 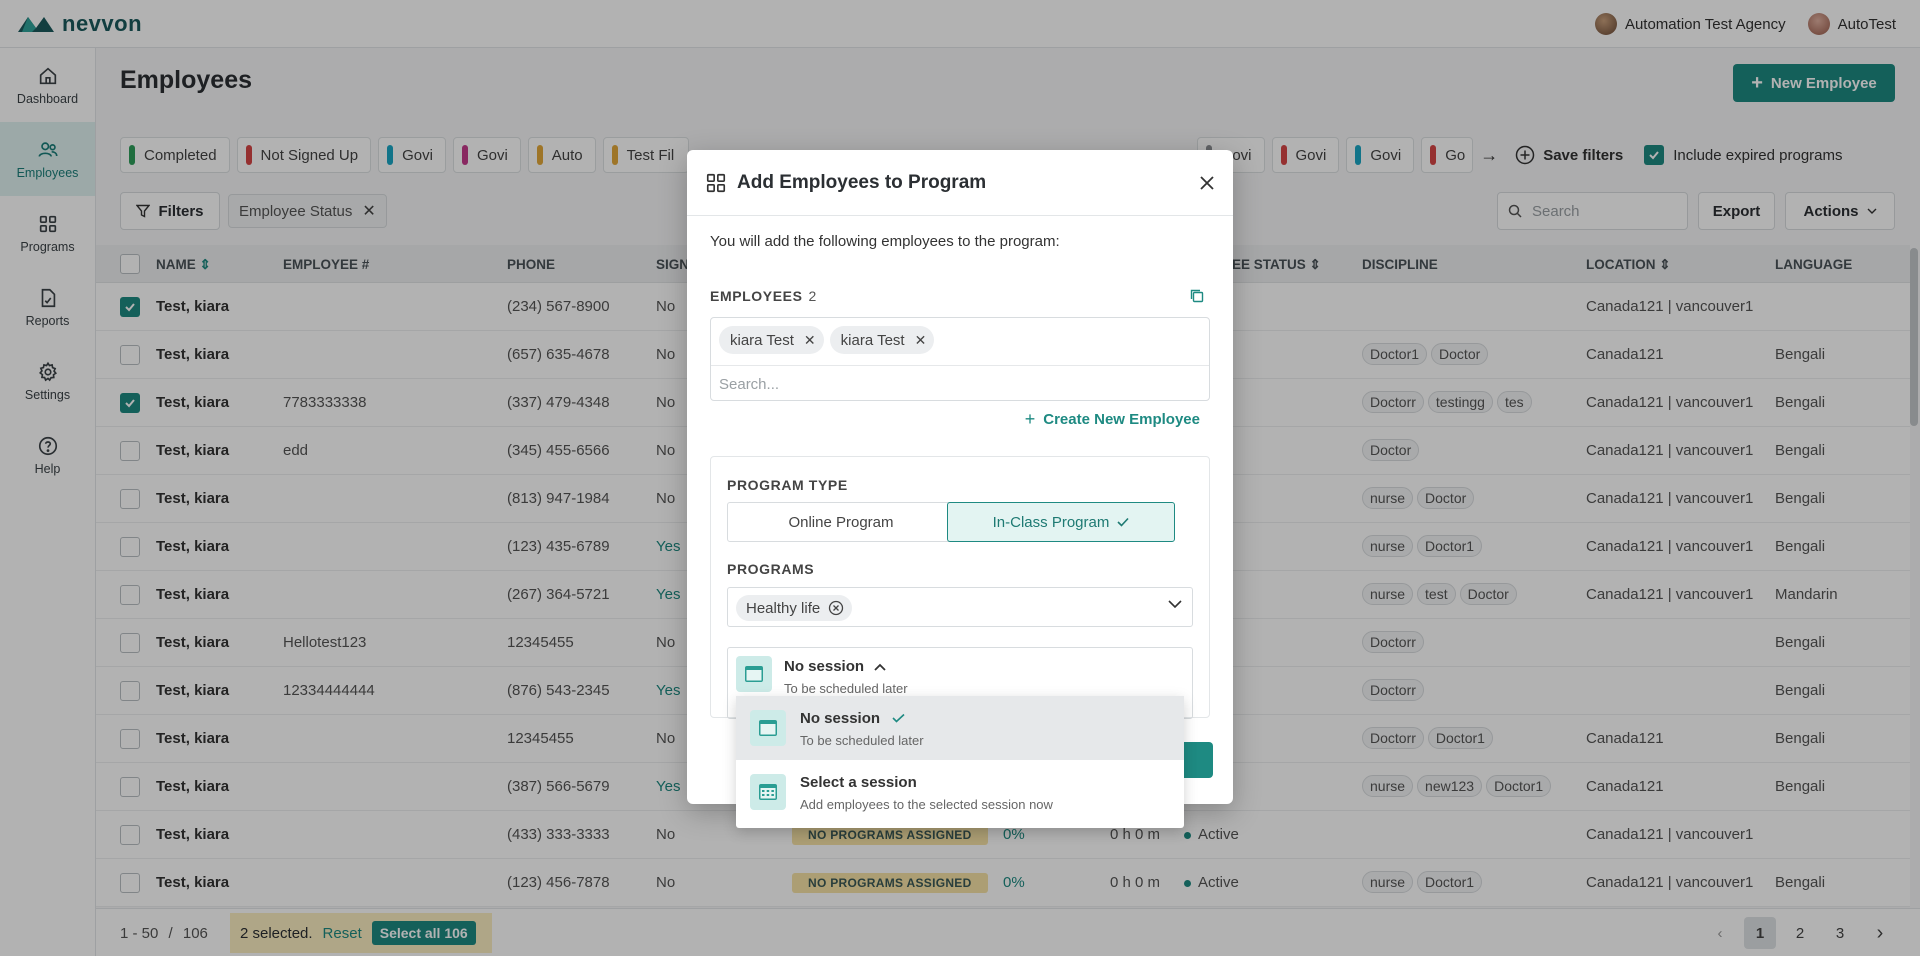 I want to click on option-title: No session, so click(x=852, y=718).